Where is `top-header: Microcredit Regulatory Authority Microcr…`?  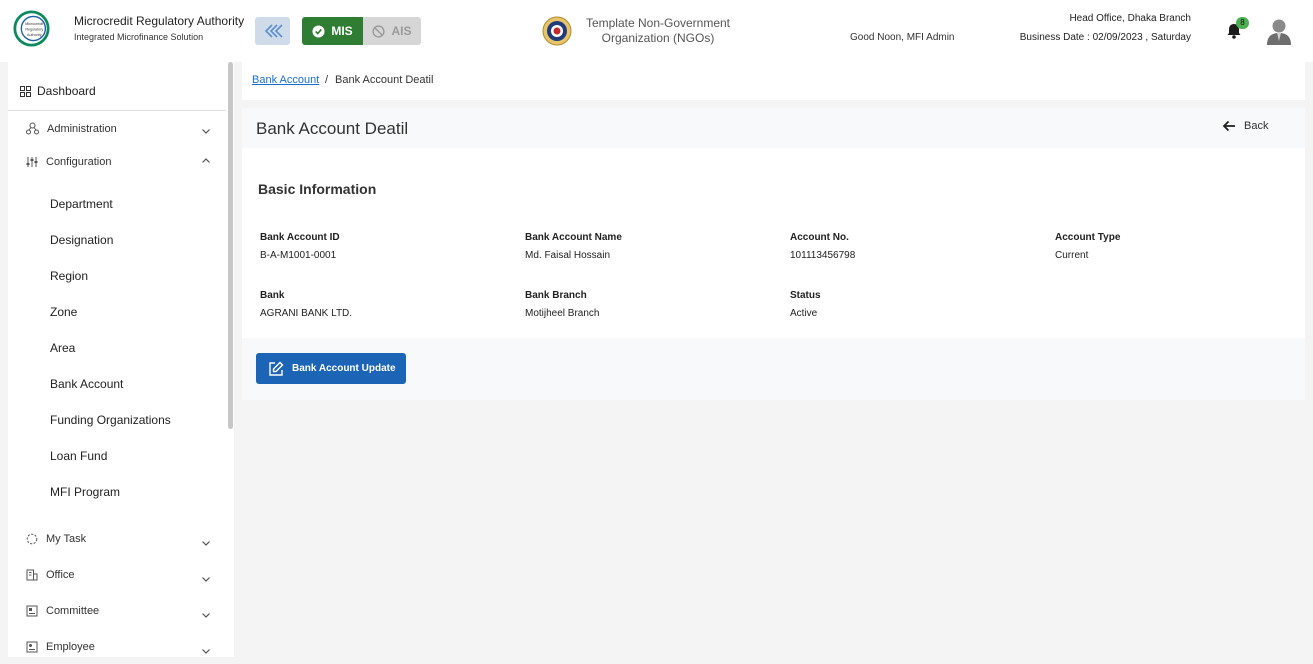 top-header: Microcredit Regulatory Authority Microcr… is located at coordinates (656, 31).